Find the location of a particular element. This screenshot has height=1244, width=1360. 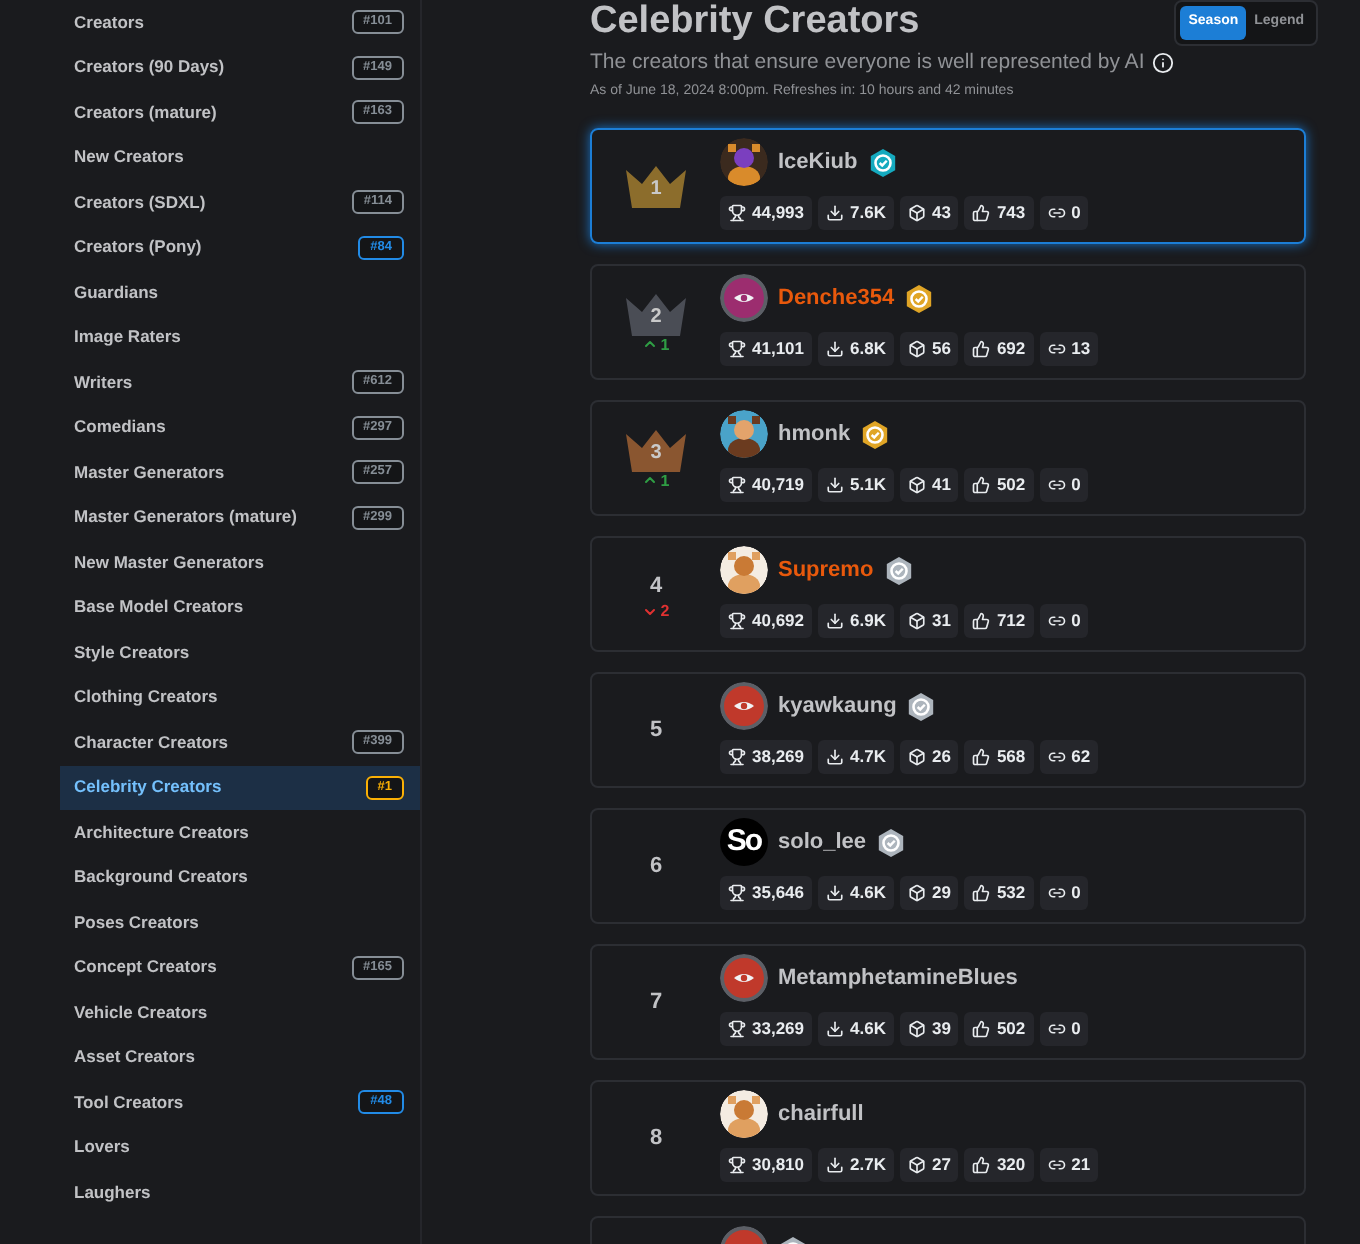

creator-name: chairfull is located at coordinates (821, 1114).